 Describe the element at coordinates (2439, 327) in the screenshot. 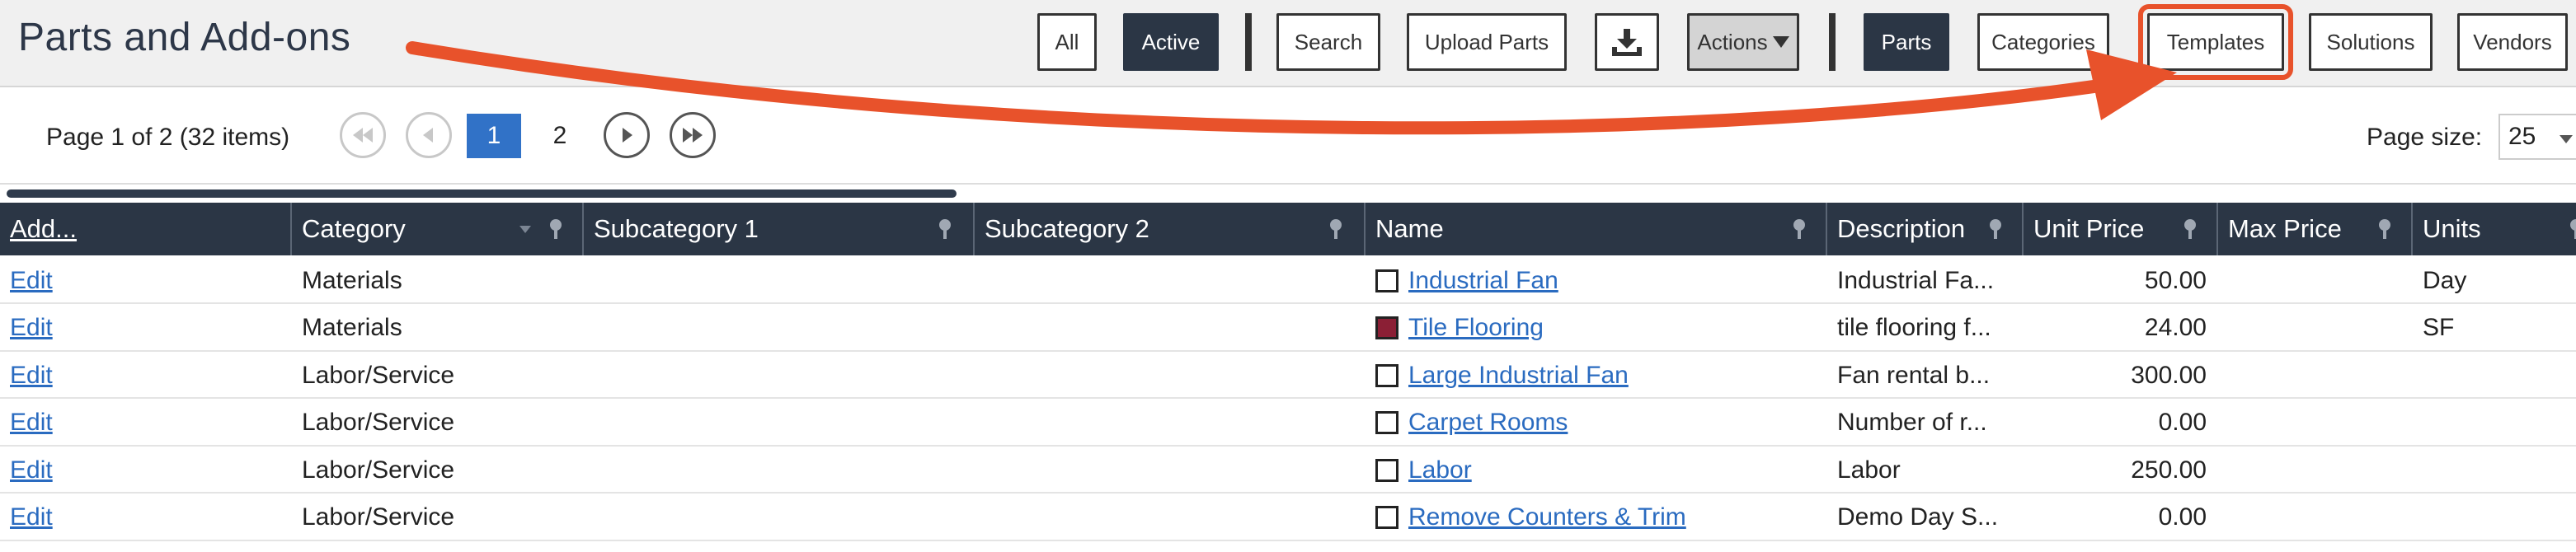

I see `cell-text: SF` at that location.